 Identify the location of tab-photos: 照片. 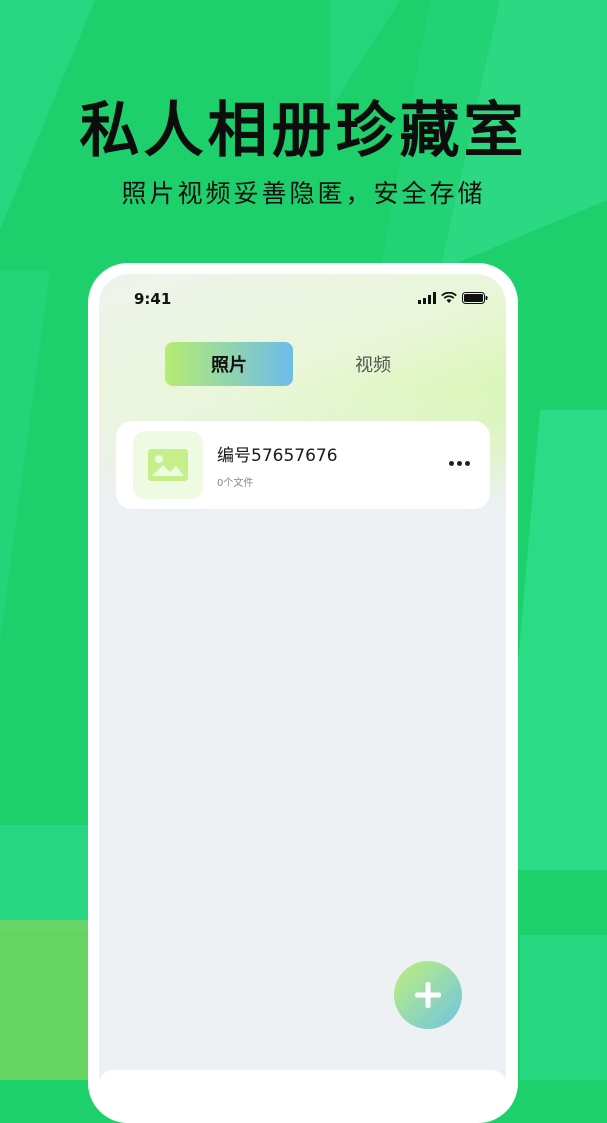
(229, 364).